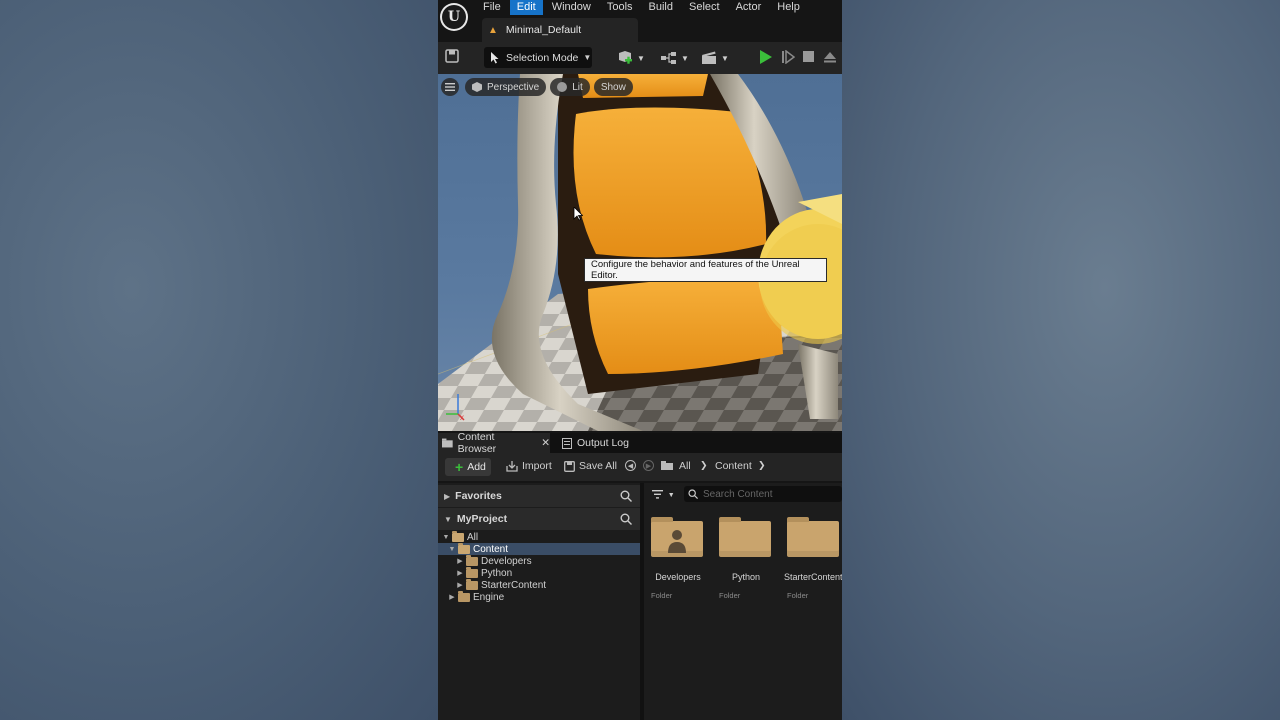 The height and width of the screenshot is (720, 1280). I want to click on developers-folder-icon, so click(677, 537).